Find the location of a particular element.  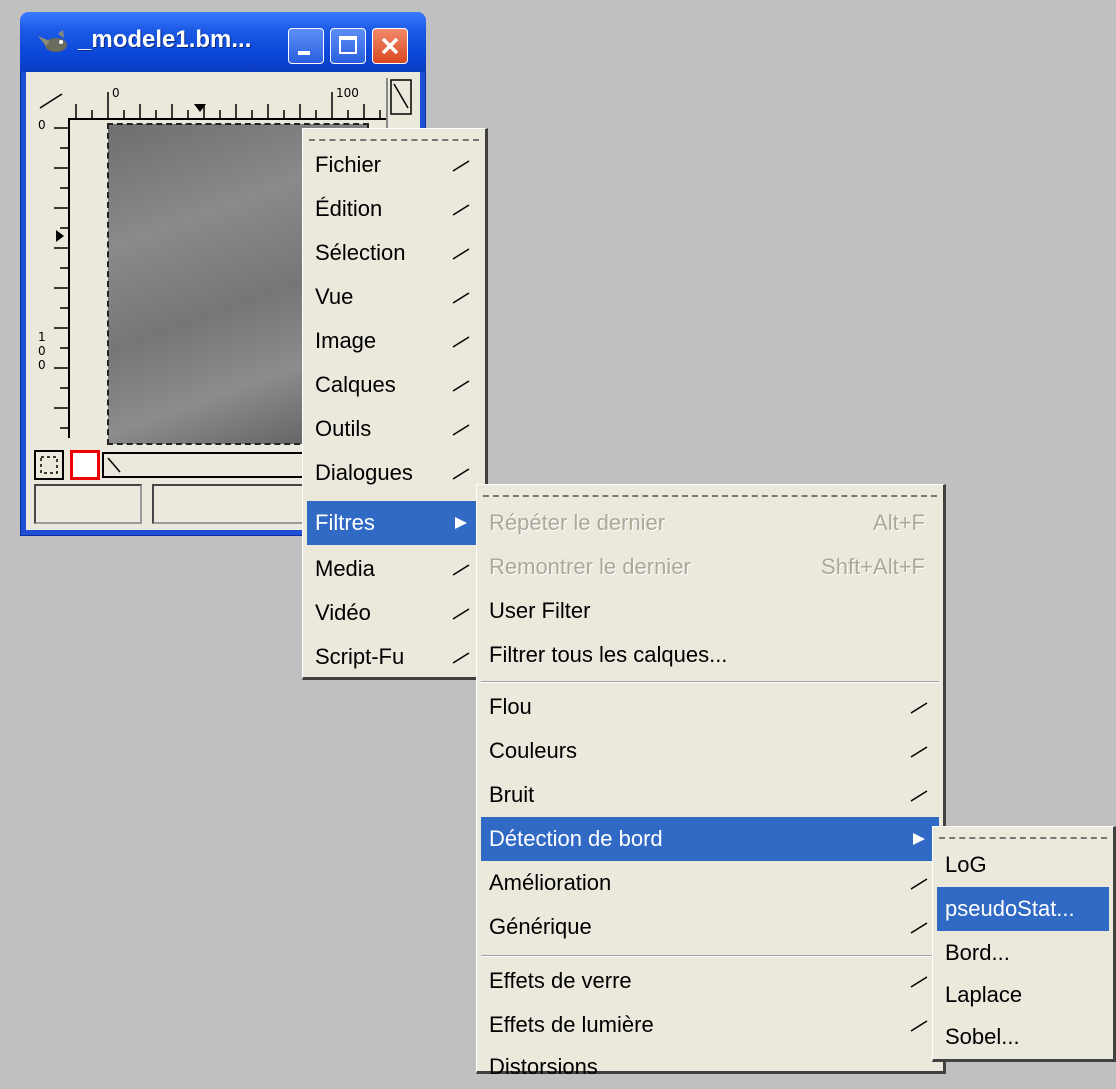

menu-item-label: Détection de bord is located at coordinates (576, 838).